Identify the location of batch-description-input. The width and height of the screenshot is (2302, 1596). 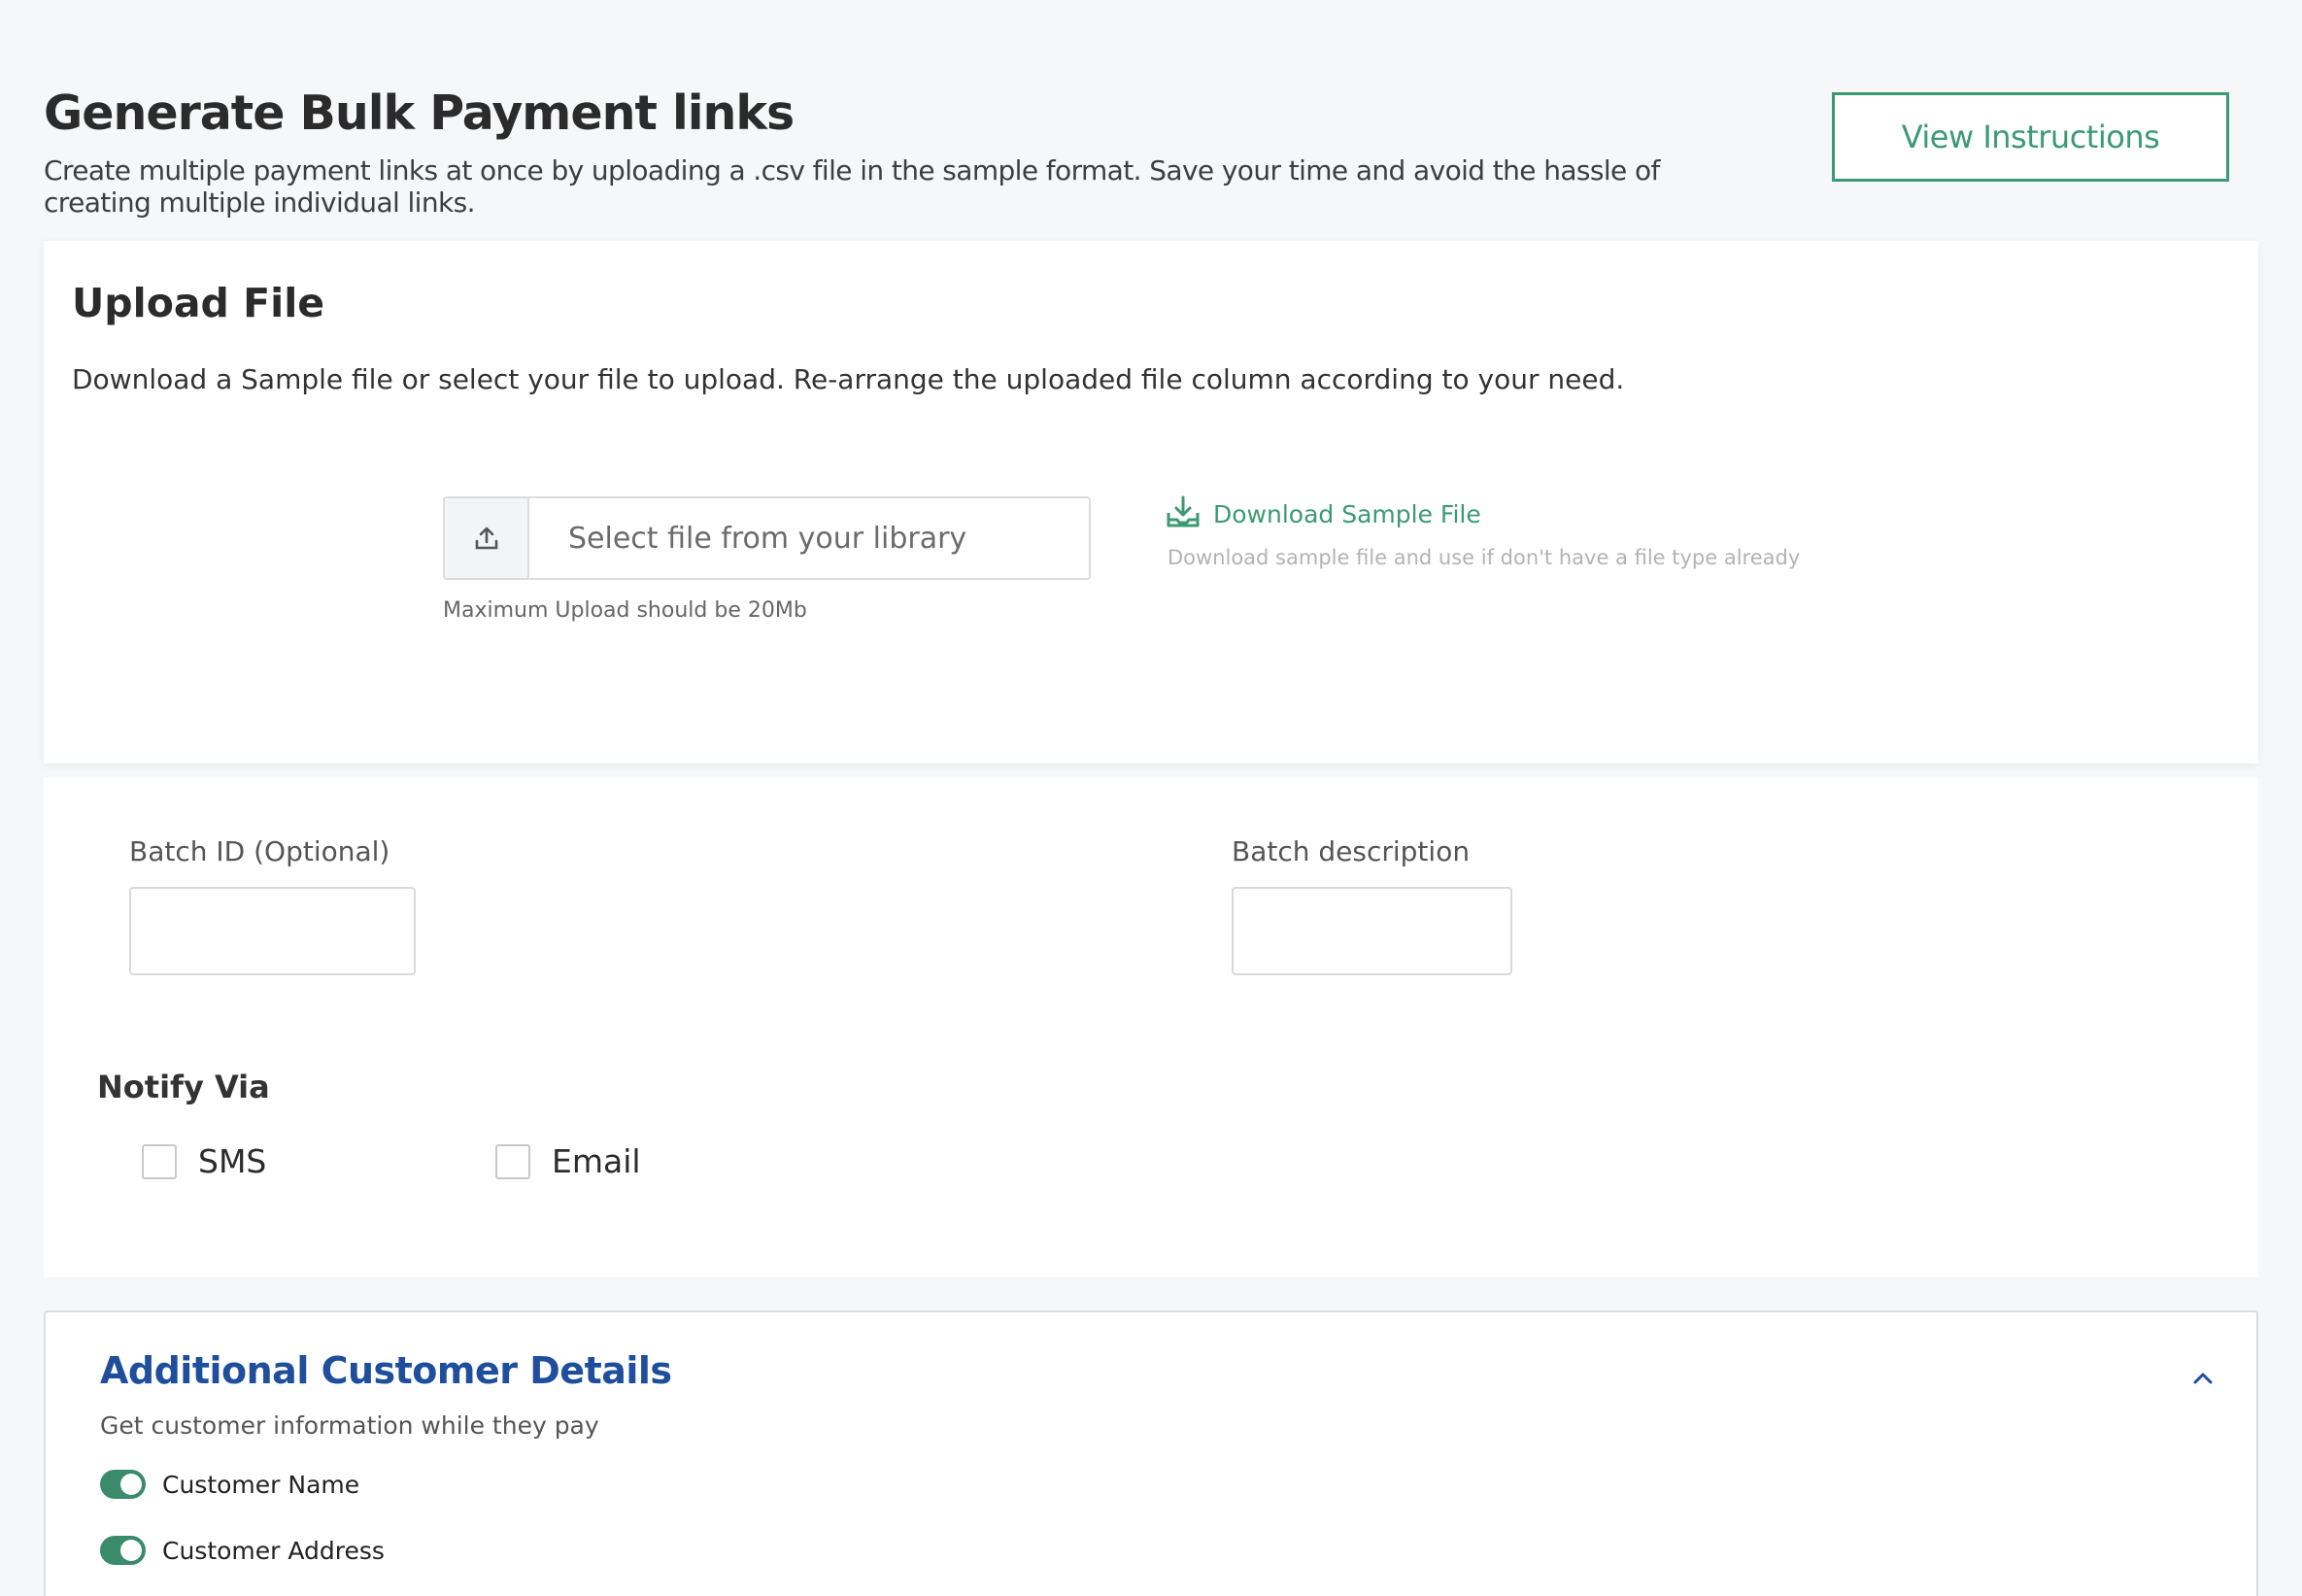
(1372, 931).